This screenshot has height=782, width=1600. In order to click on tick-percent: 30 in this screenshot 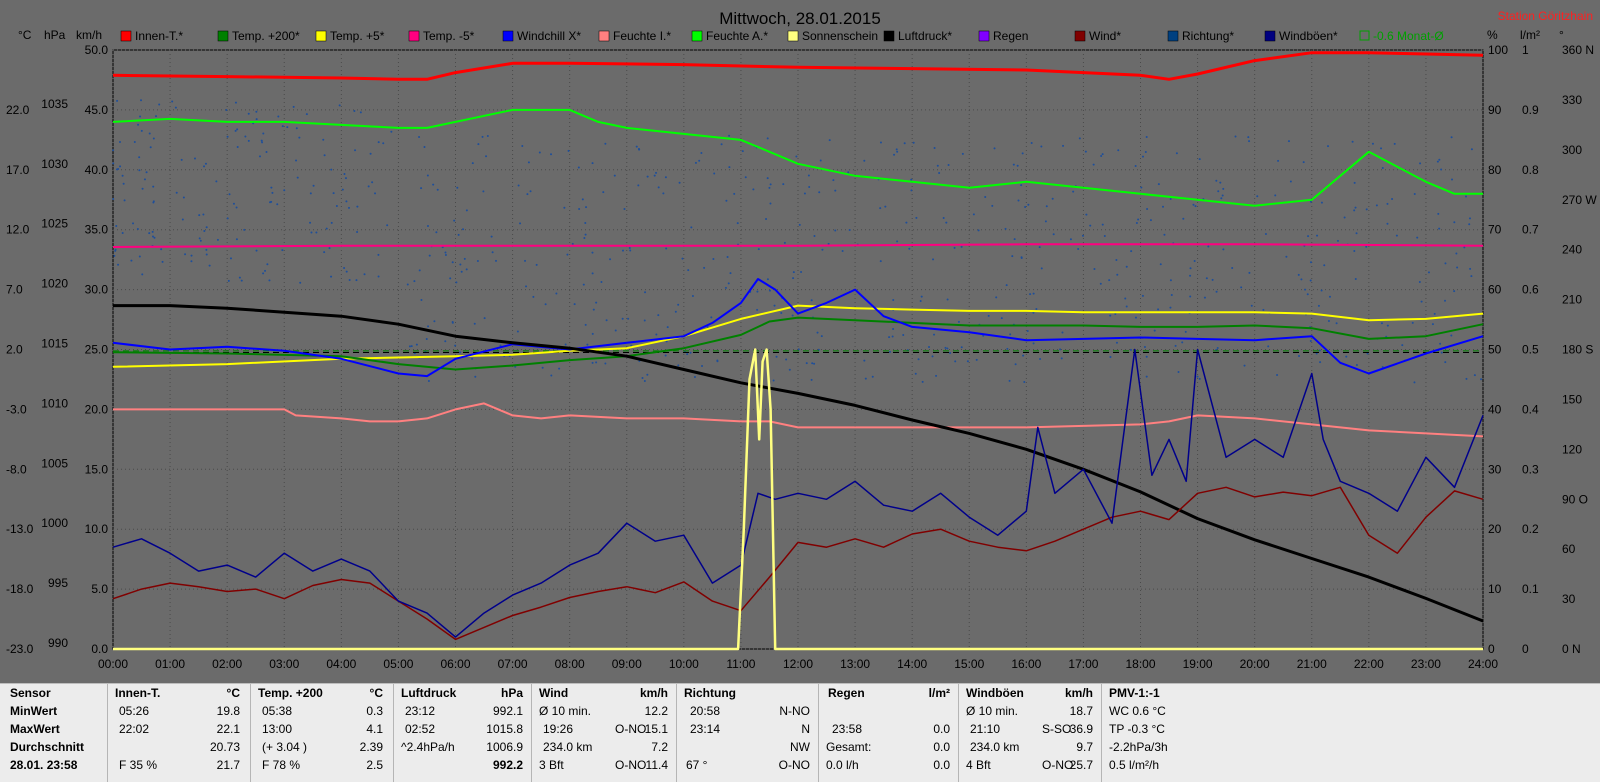, I will do `click(1495, 469)`.